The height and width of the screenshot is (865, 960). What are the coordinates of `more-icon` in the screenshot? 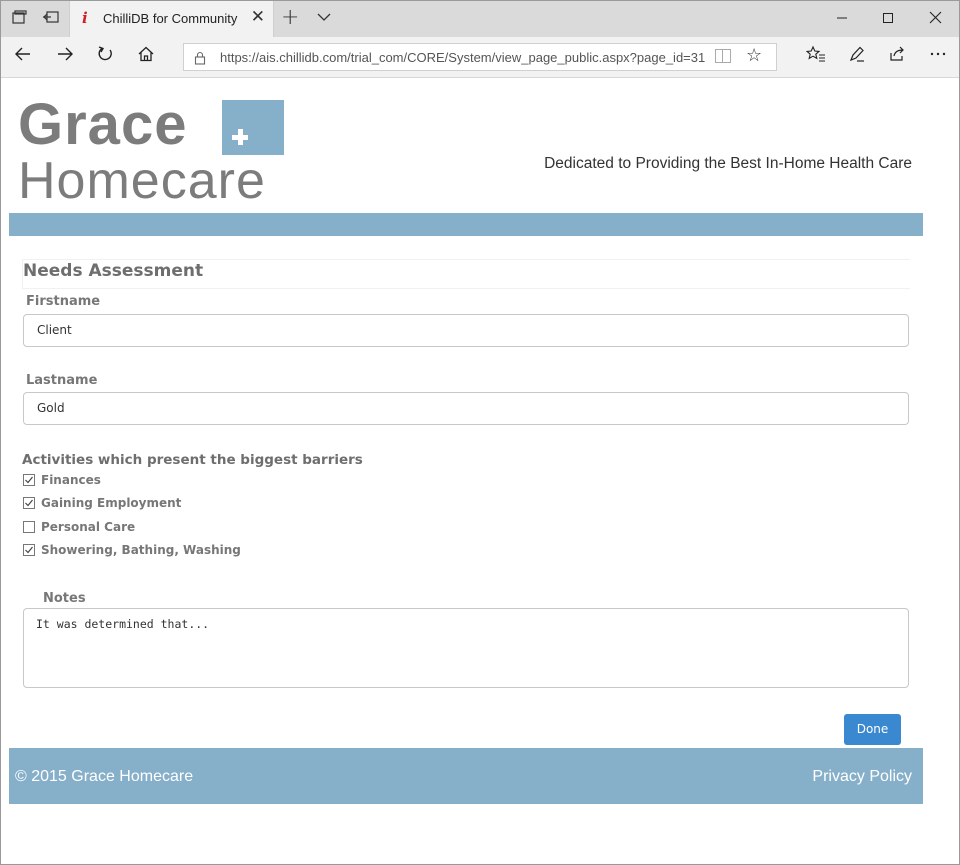 It's located at (938, 57).